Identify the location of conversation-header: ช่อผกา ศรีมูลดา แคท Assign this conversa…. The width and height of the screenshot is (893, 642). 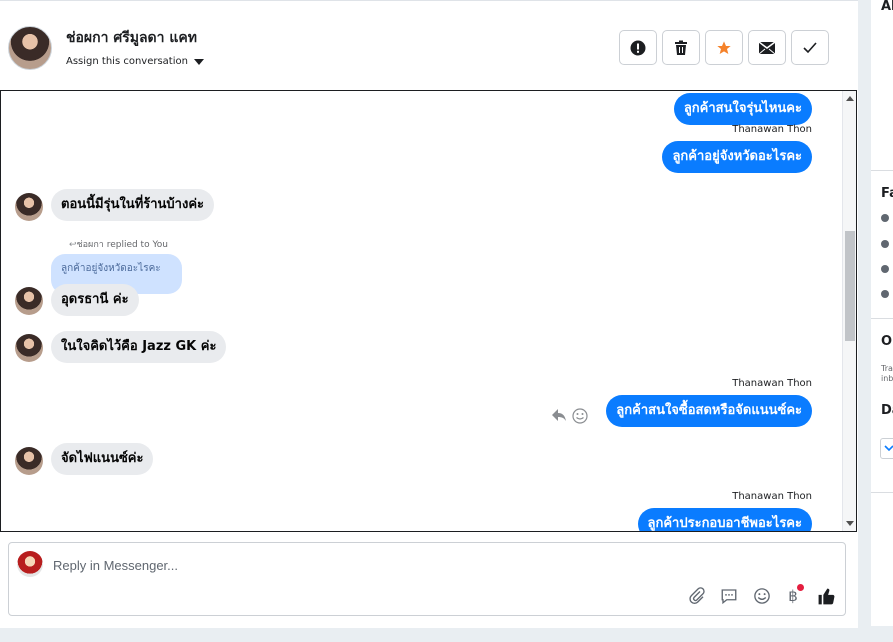
(429, 45).